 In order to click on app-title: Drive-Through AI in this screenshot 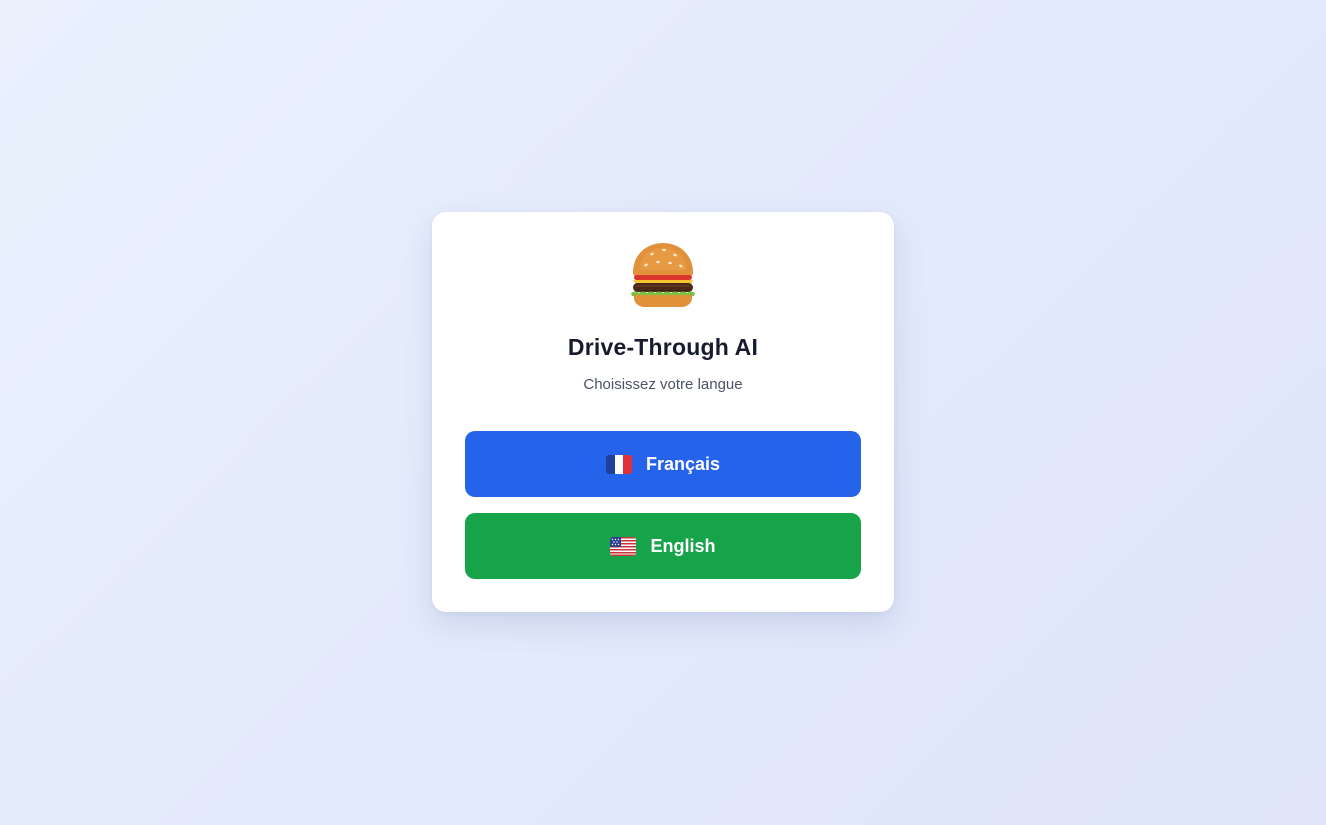, I will do `click(663, 347)`.